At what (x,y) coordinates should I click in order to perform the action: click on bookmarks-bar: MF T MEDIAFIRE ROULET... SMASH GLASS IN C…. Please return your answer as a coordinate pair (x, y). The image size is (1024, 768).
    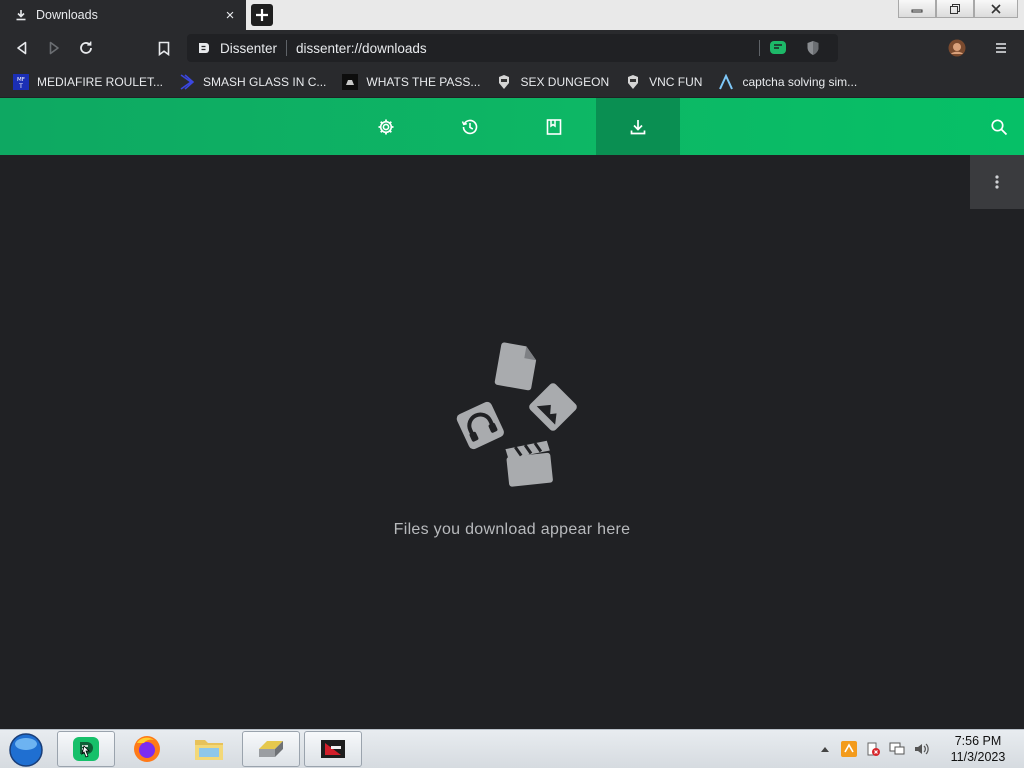
    Looking at the image, I should click on (512, 81).